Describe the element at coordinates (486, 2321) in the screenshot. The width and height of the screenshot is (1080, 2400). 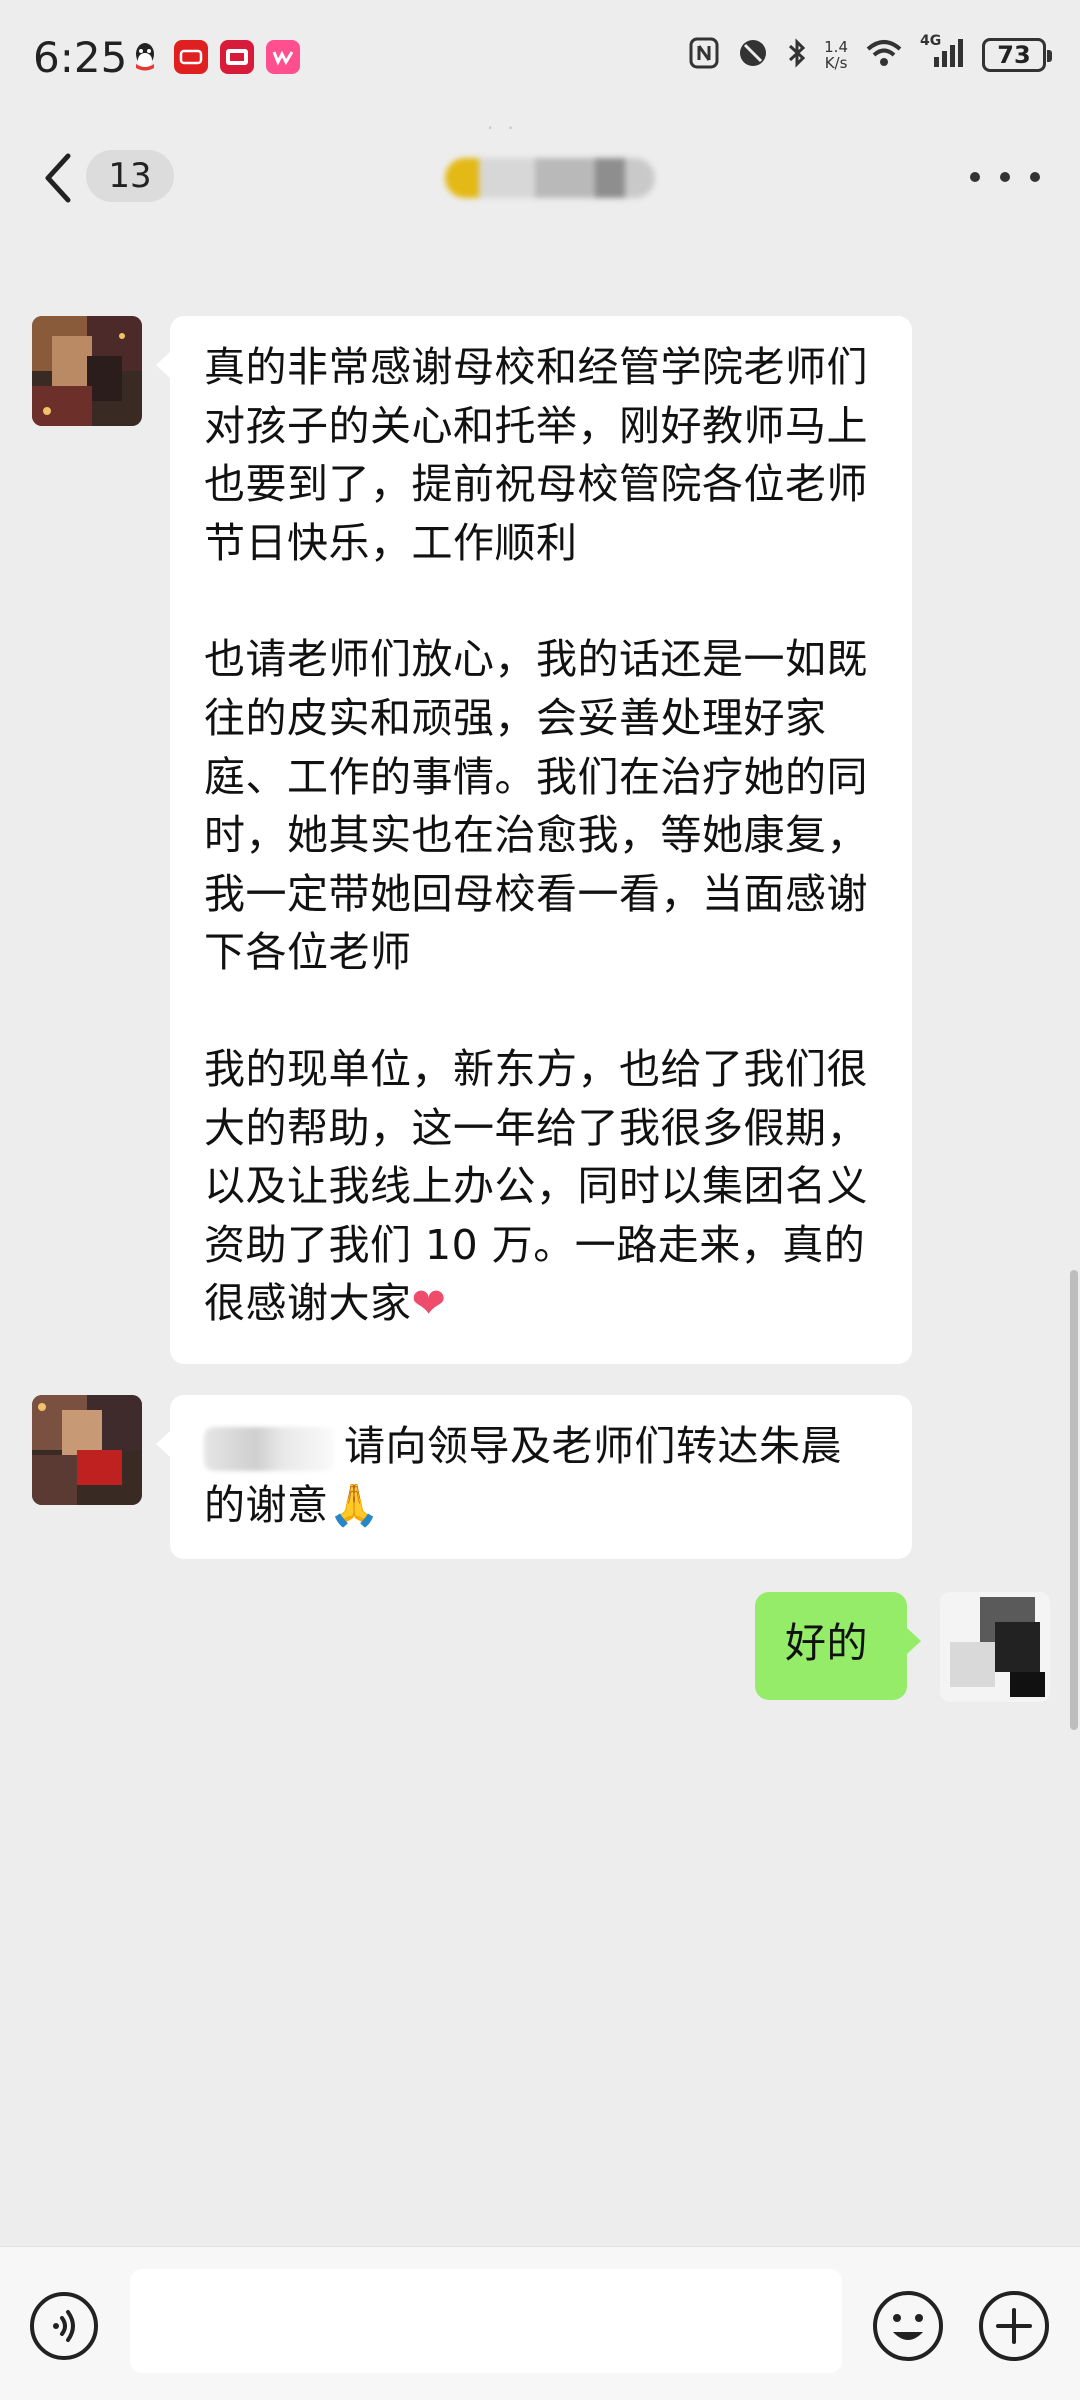
I see `message-input` at that location.